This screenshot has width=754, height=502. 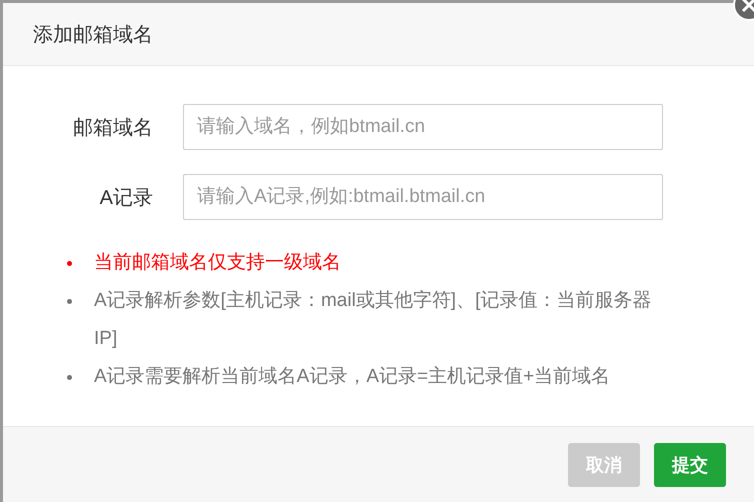 What do you see at coordinates (112, 128) in the screenshot?
I see `field-label: 邮箱域名` at bounding box center [112, 128].